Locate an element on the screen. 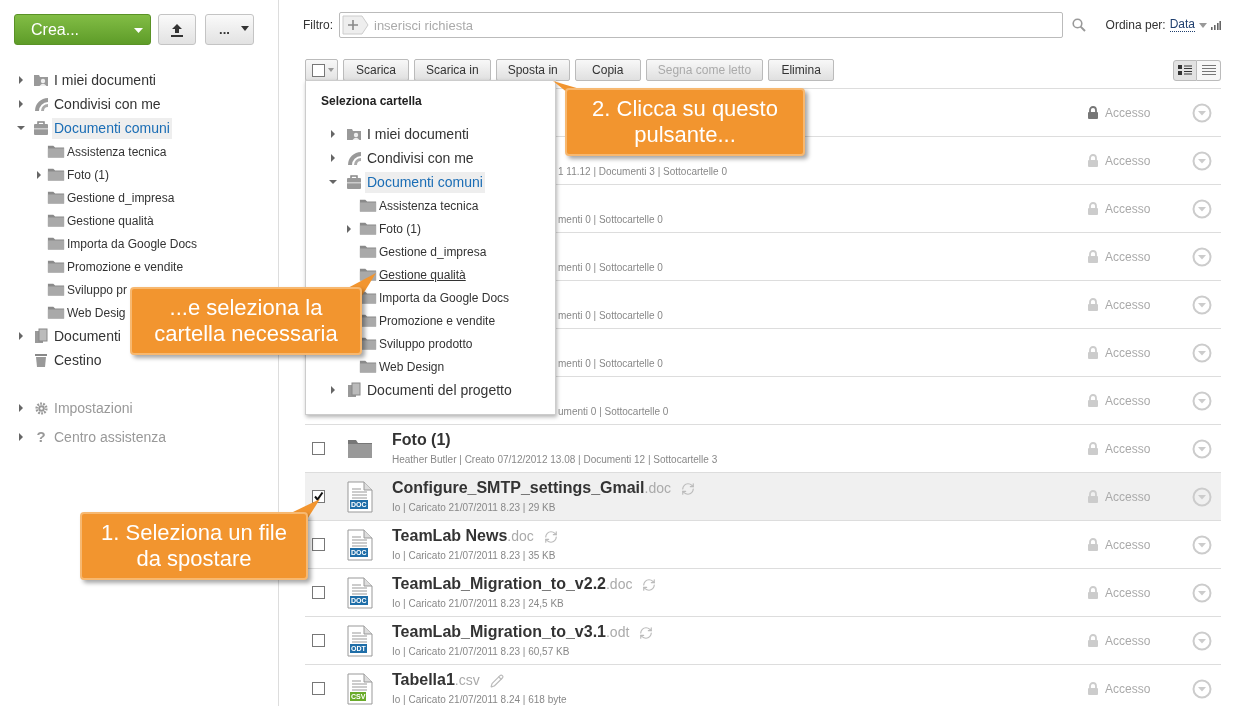 This screenshot has height=706, width=1238. help-icon: ? is located at coordinates (41, 437).